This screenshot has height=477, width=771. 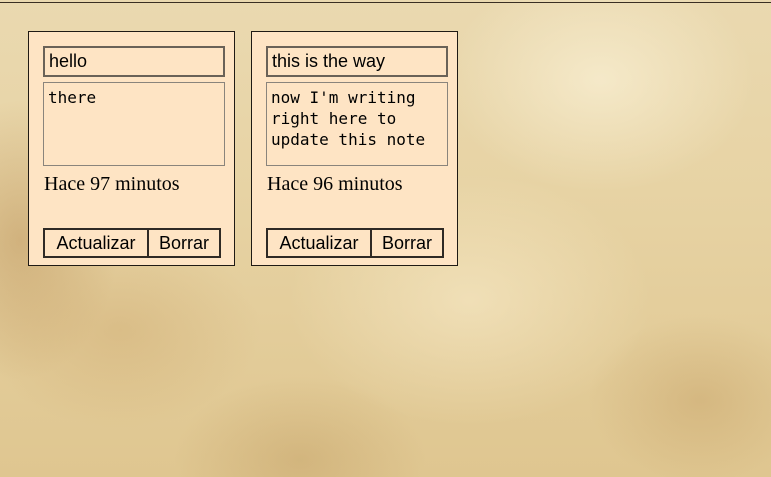 I want to click on note-timestamp: Hace 97 minutos, so click(x=112, y=184).